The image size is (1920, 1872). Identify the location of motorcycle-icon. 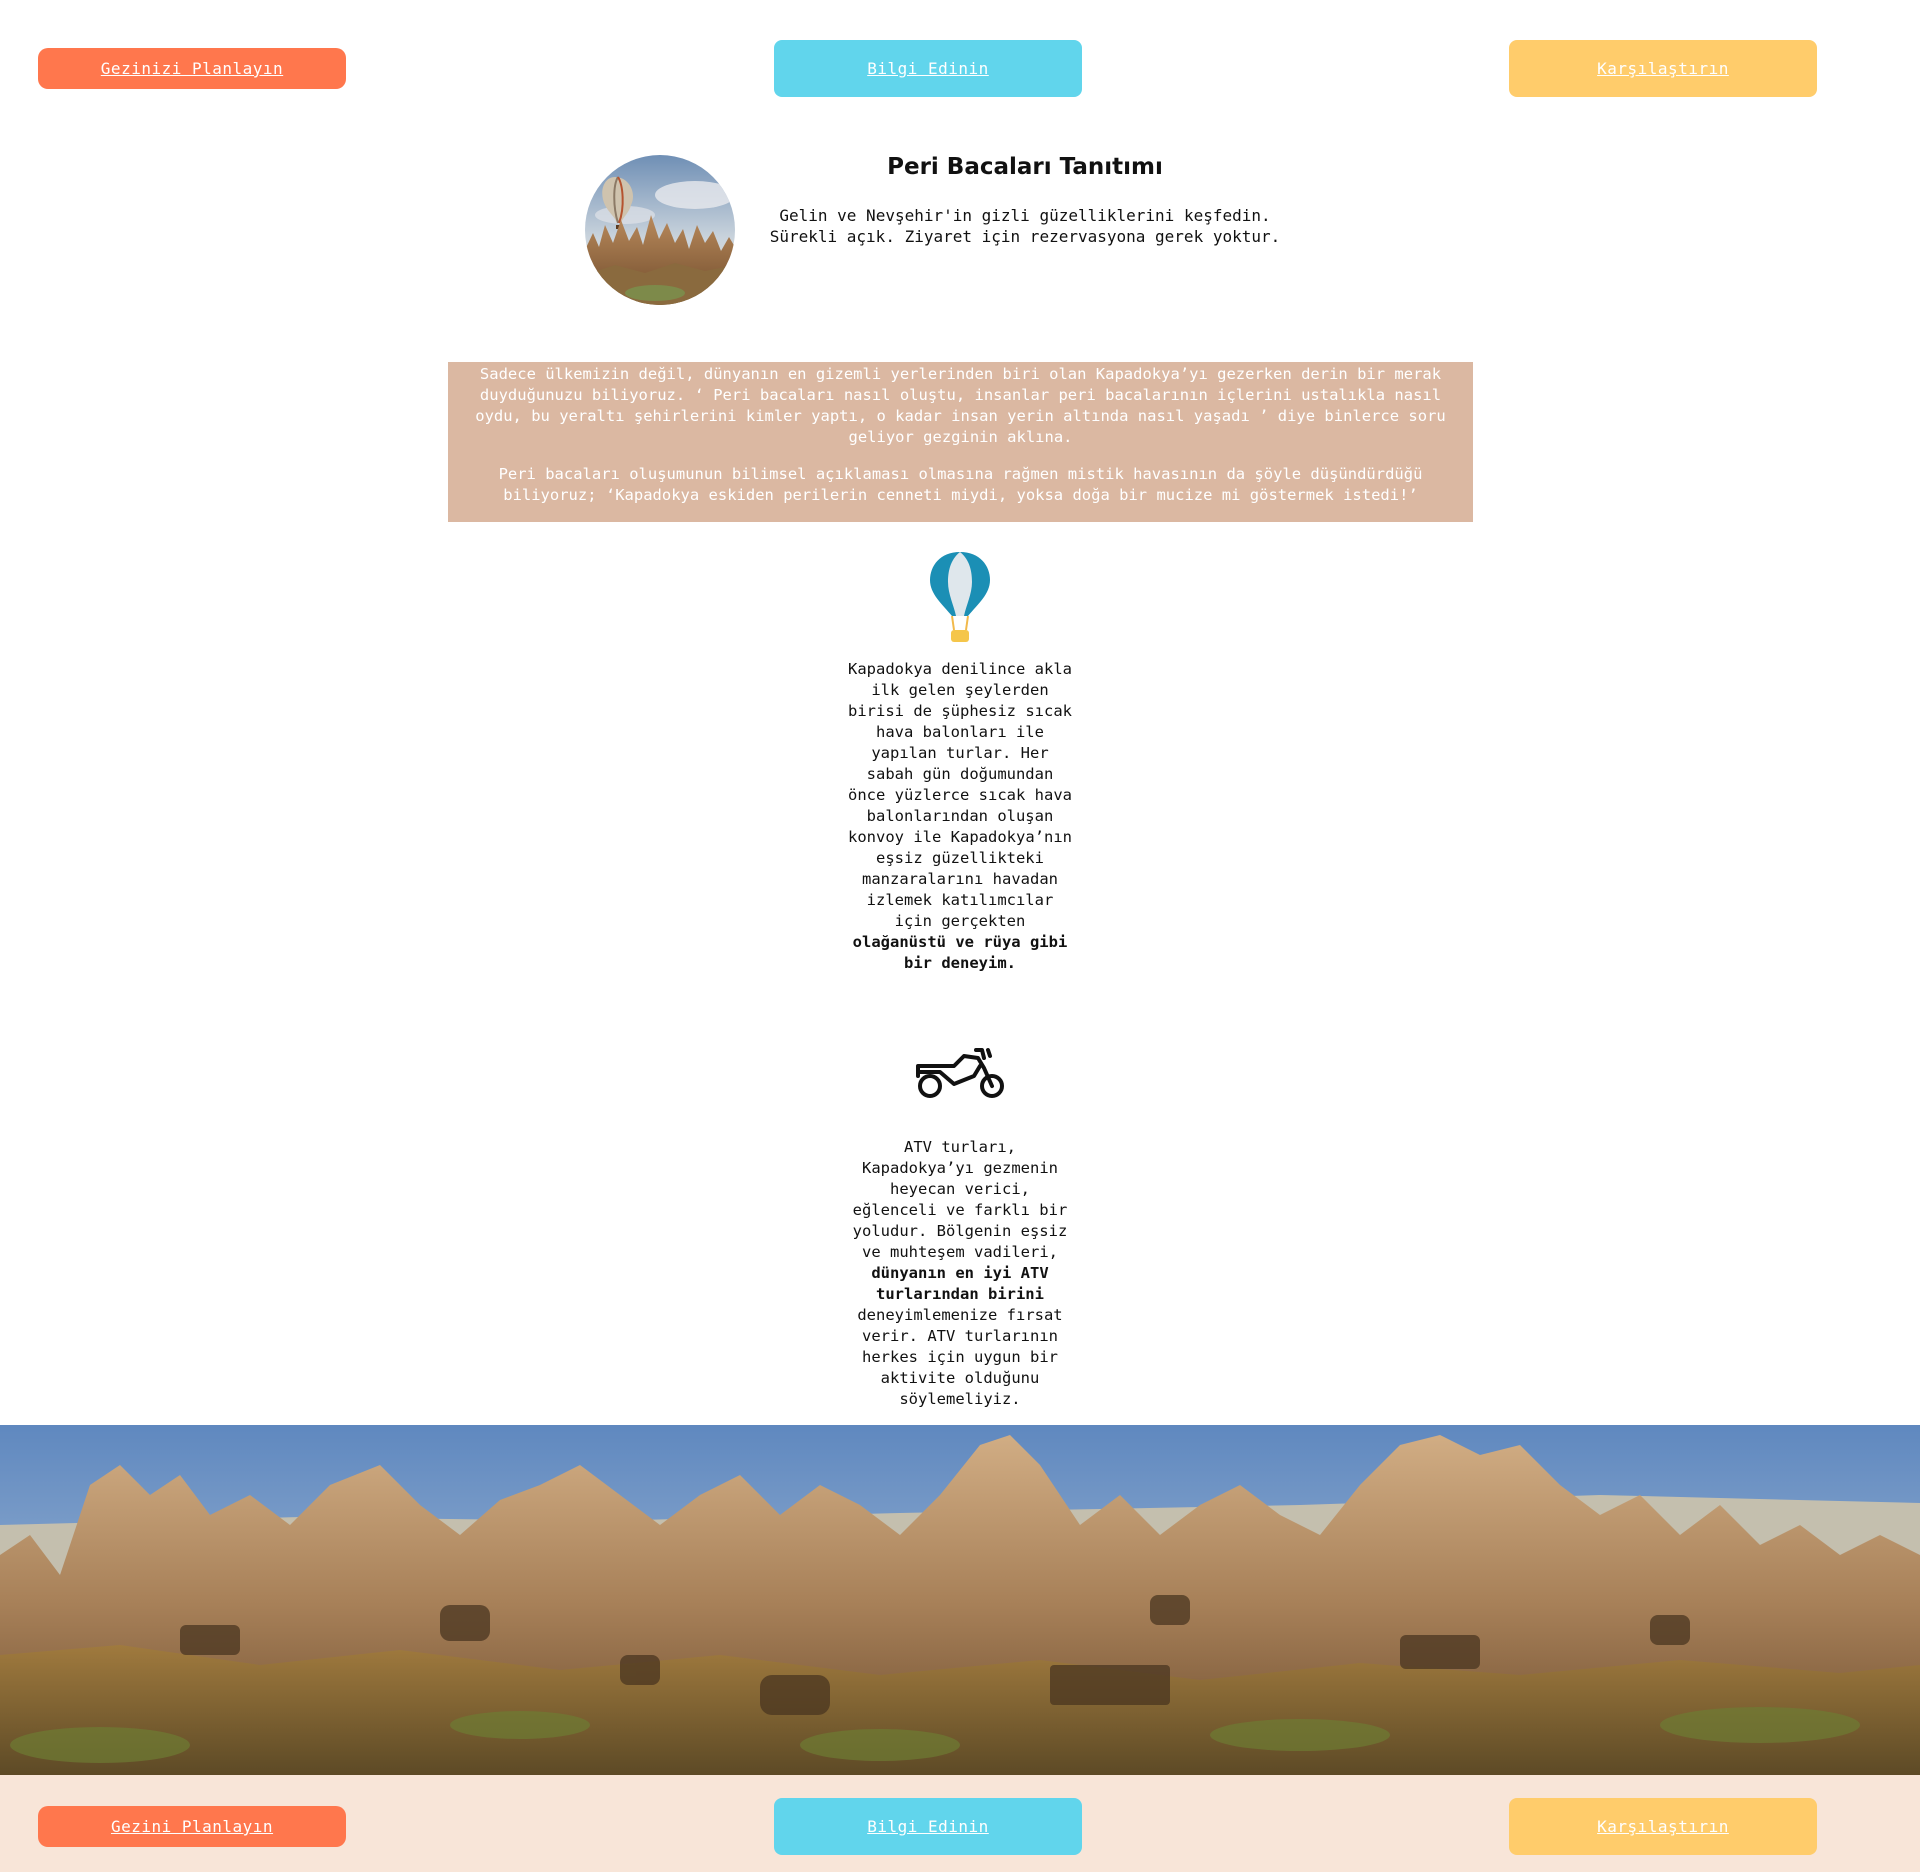
(960, 1076).